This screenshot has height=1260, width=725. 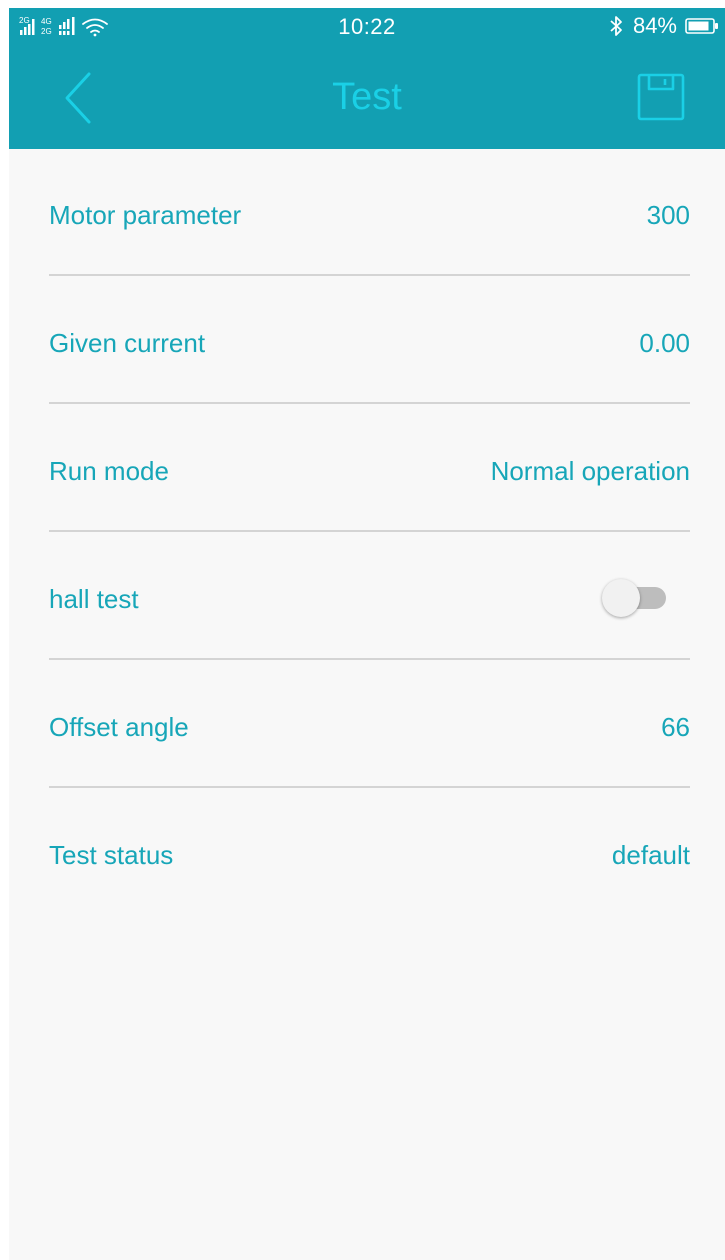 I want to click on offset-angle-value: 66, so click(x=675, y=727).